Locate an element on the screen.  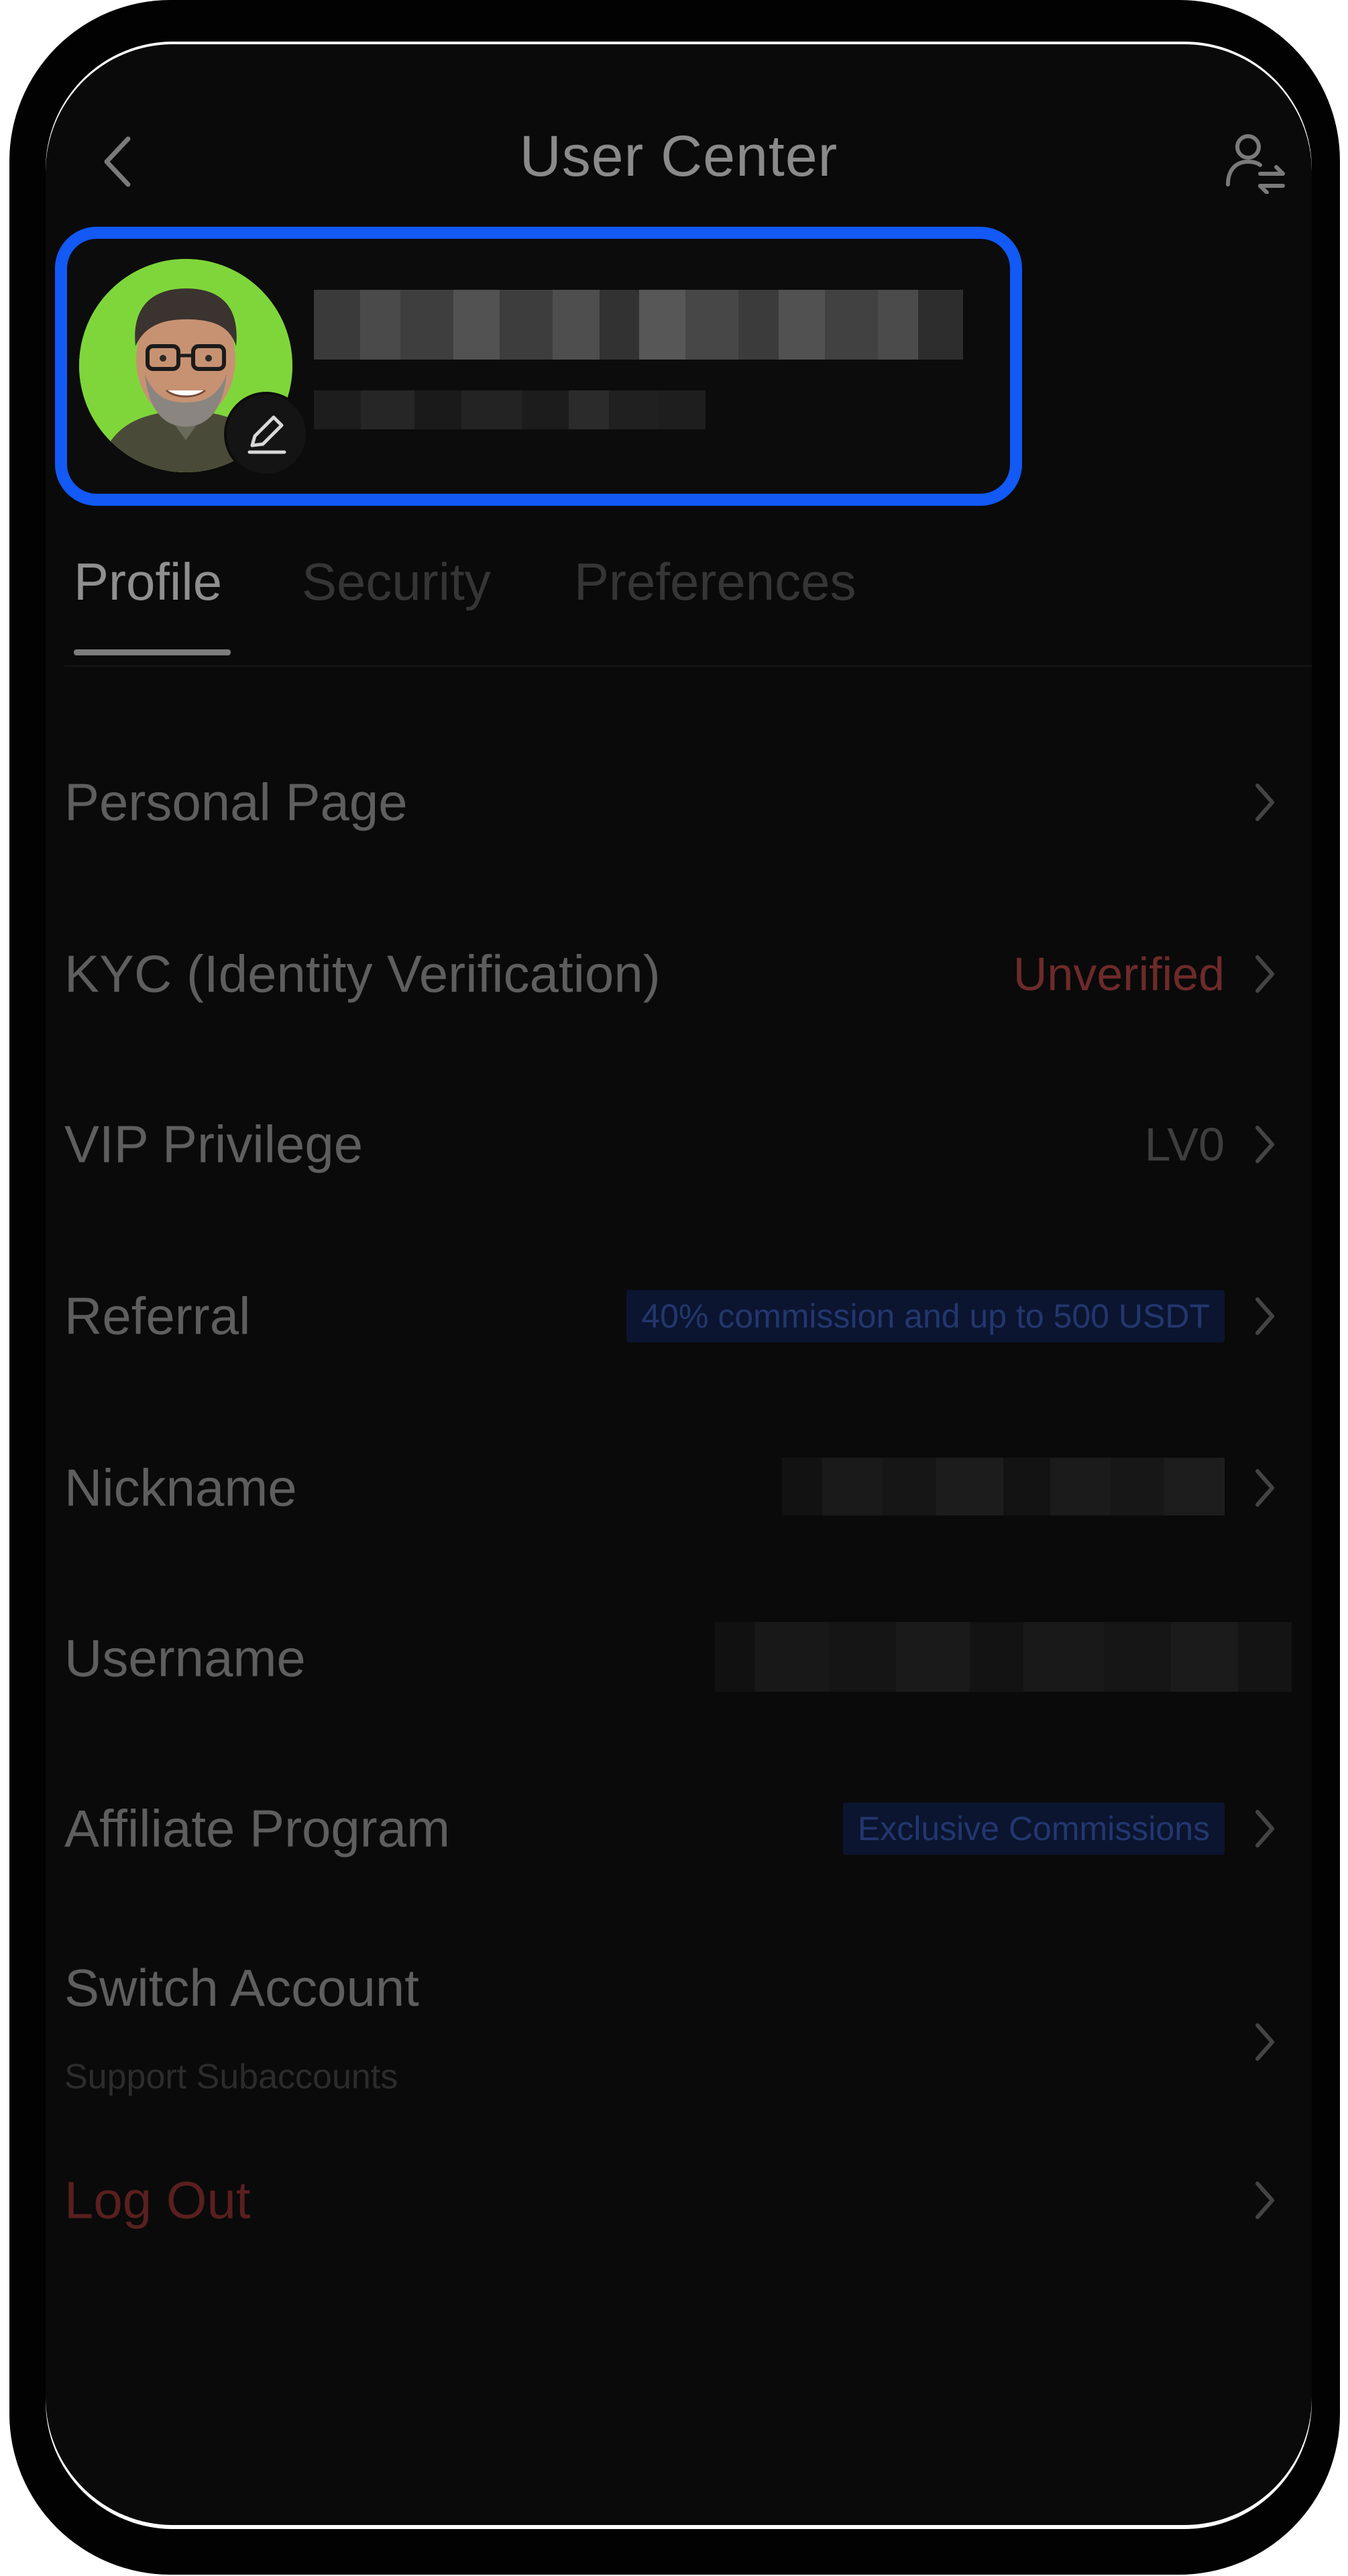
affiliate-label: Affiliate Program is located at coordinates (257, 1828).